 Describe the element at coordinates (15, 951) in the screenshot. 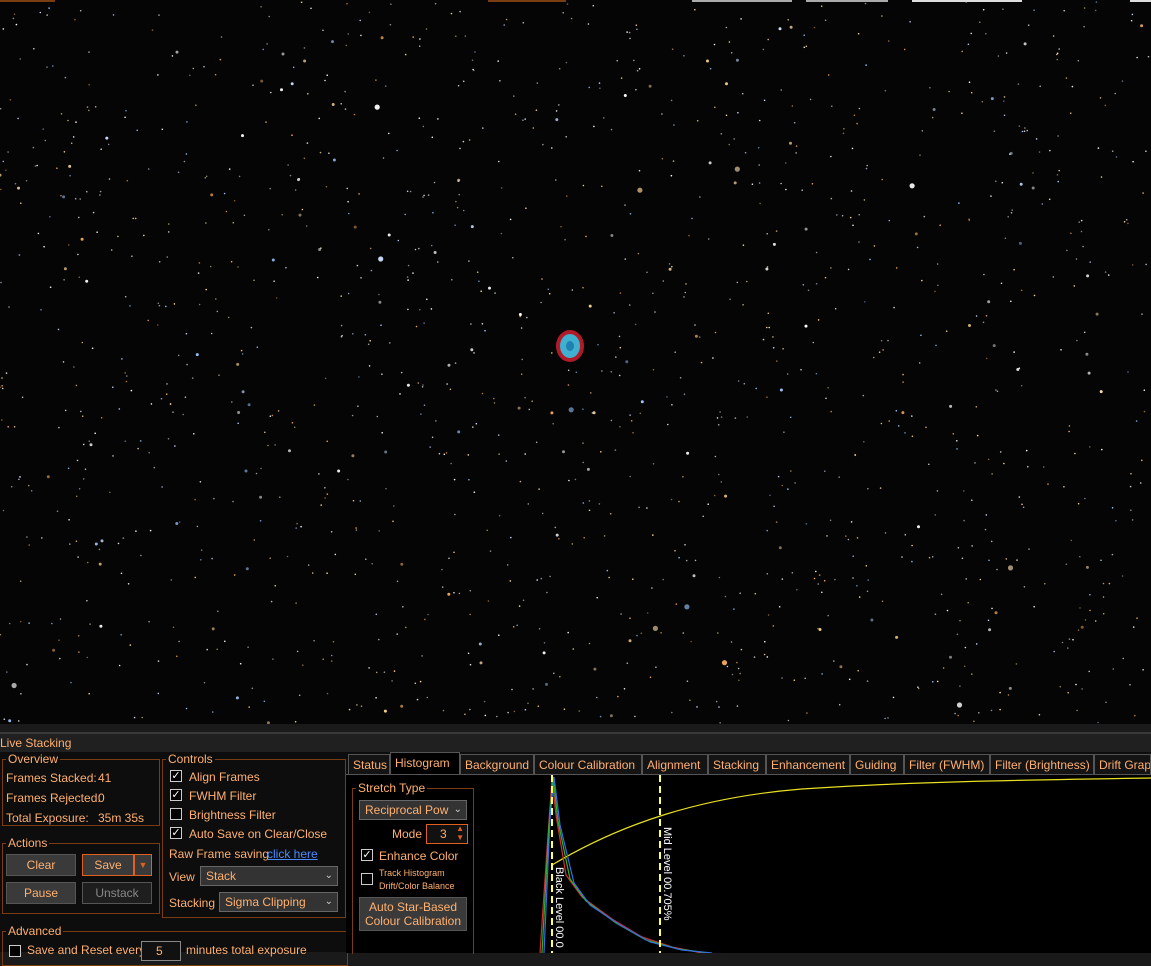

I see `save-reset-checkbox` at that location.